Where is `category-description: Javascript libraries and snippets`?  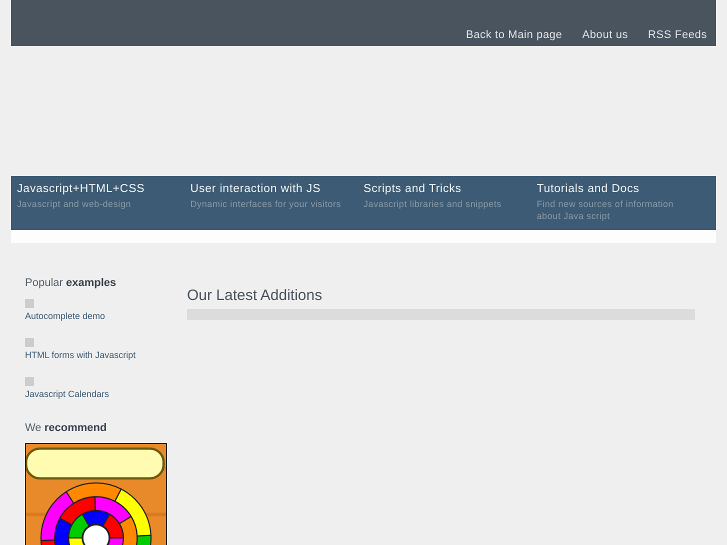 category-description: Javascript libraries and snippets is located at coordinates (433, 204).